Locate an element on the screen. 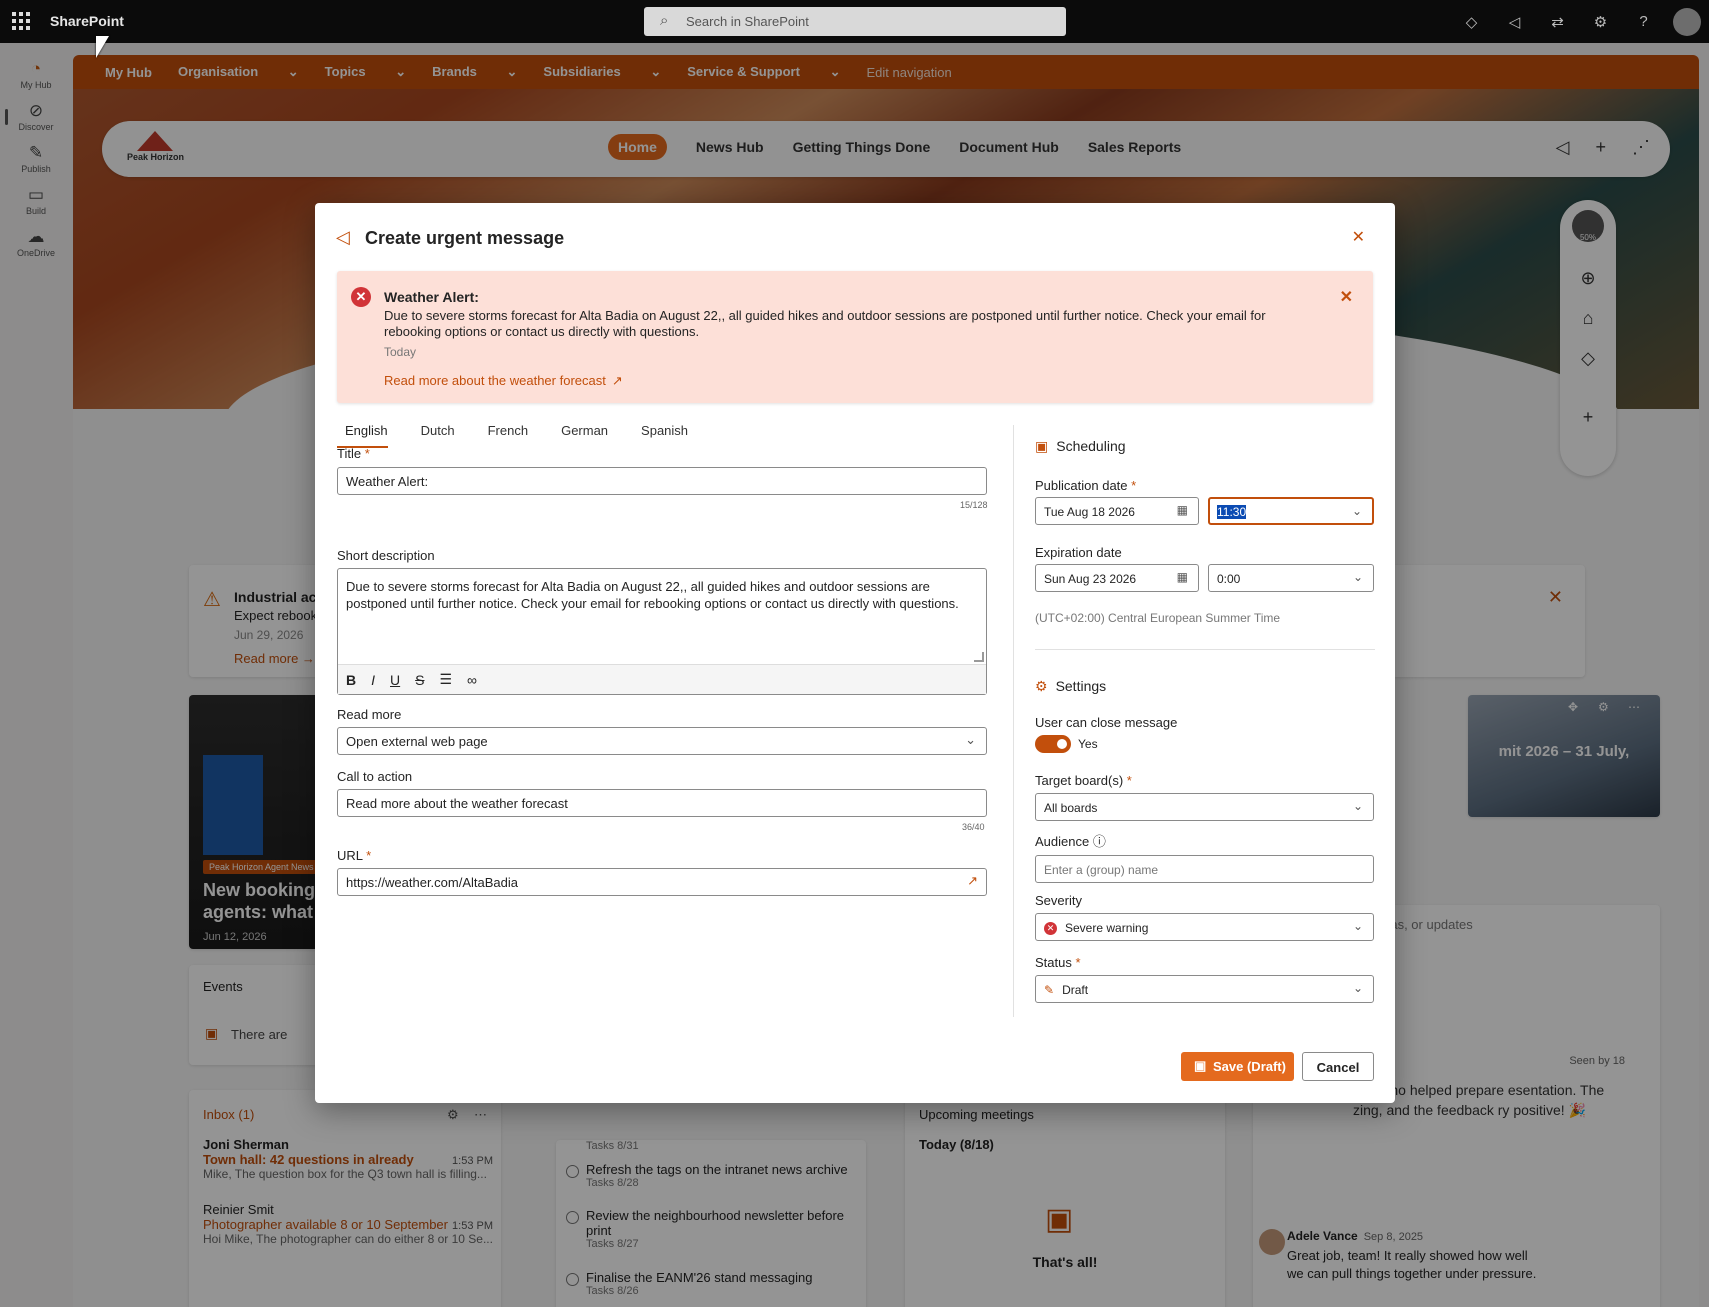 The image size is (1709, 1307). status-value: Draft is located at coordinates (1075, 990).